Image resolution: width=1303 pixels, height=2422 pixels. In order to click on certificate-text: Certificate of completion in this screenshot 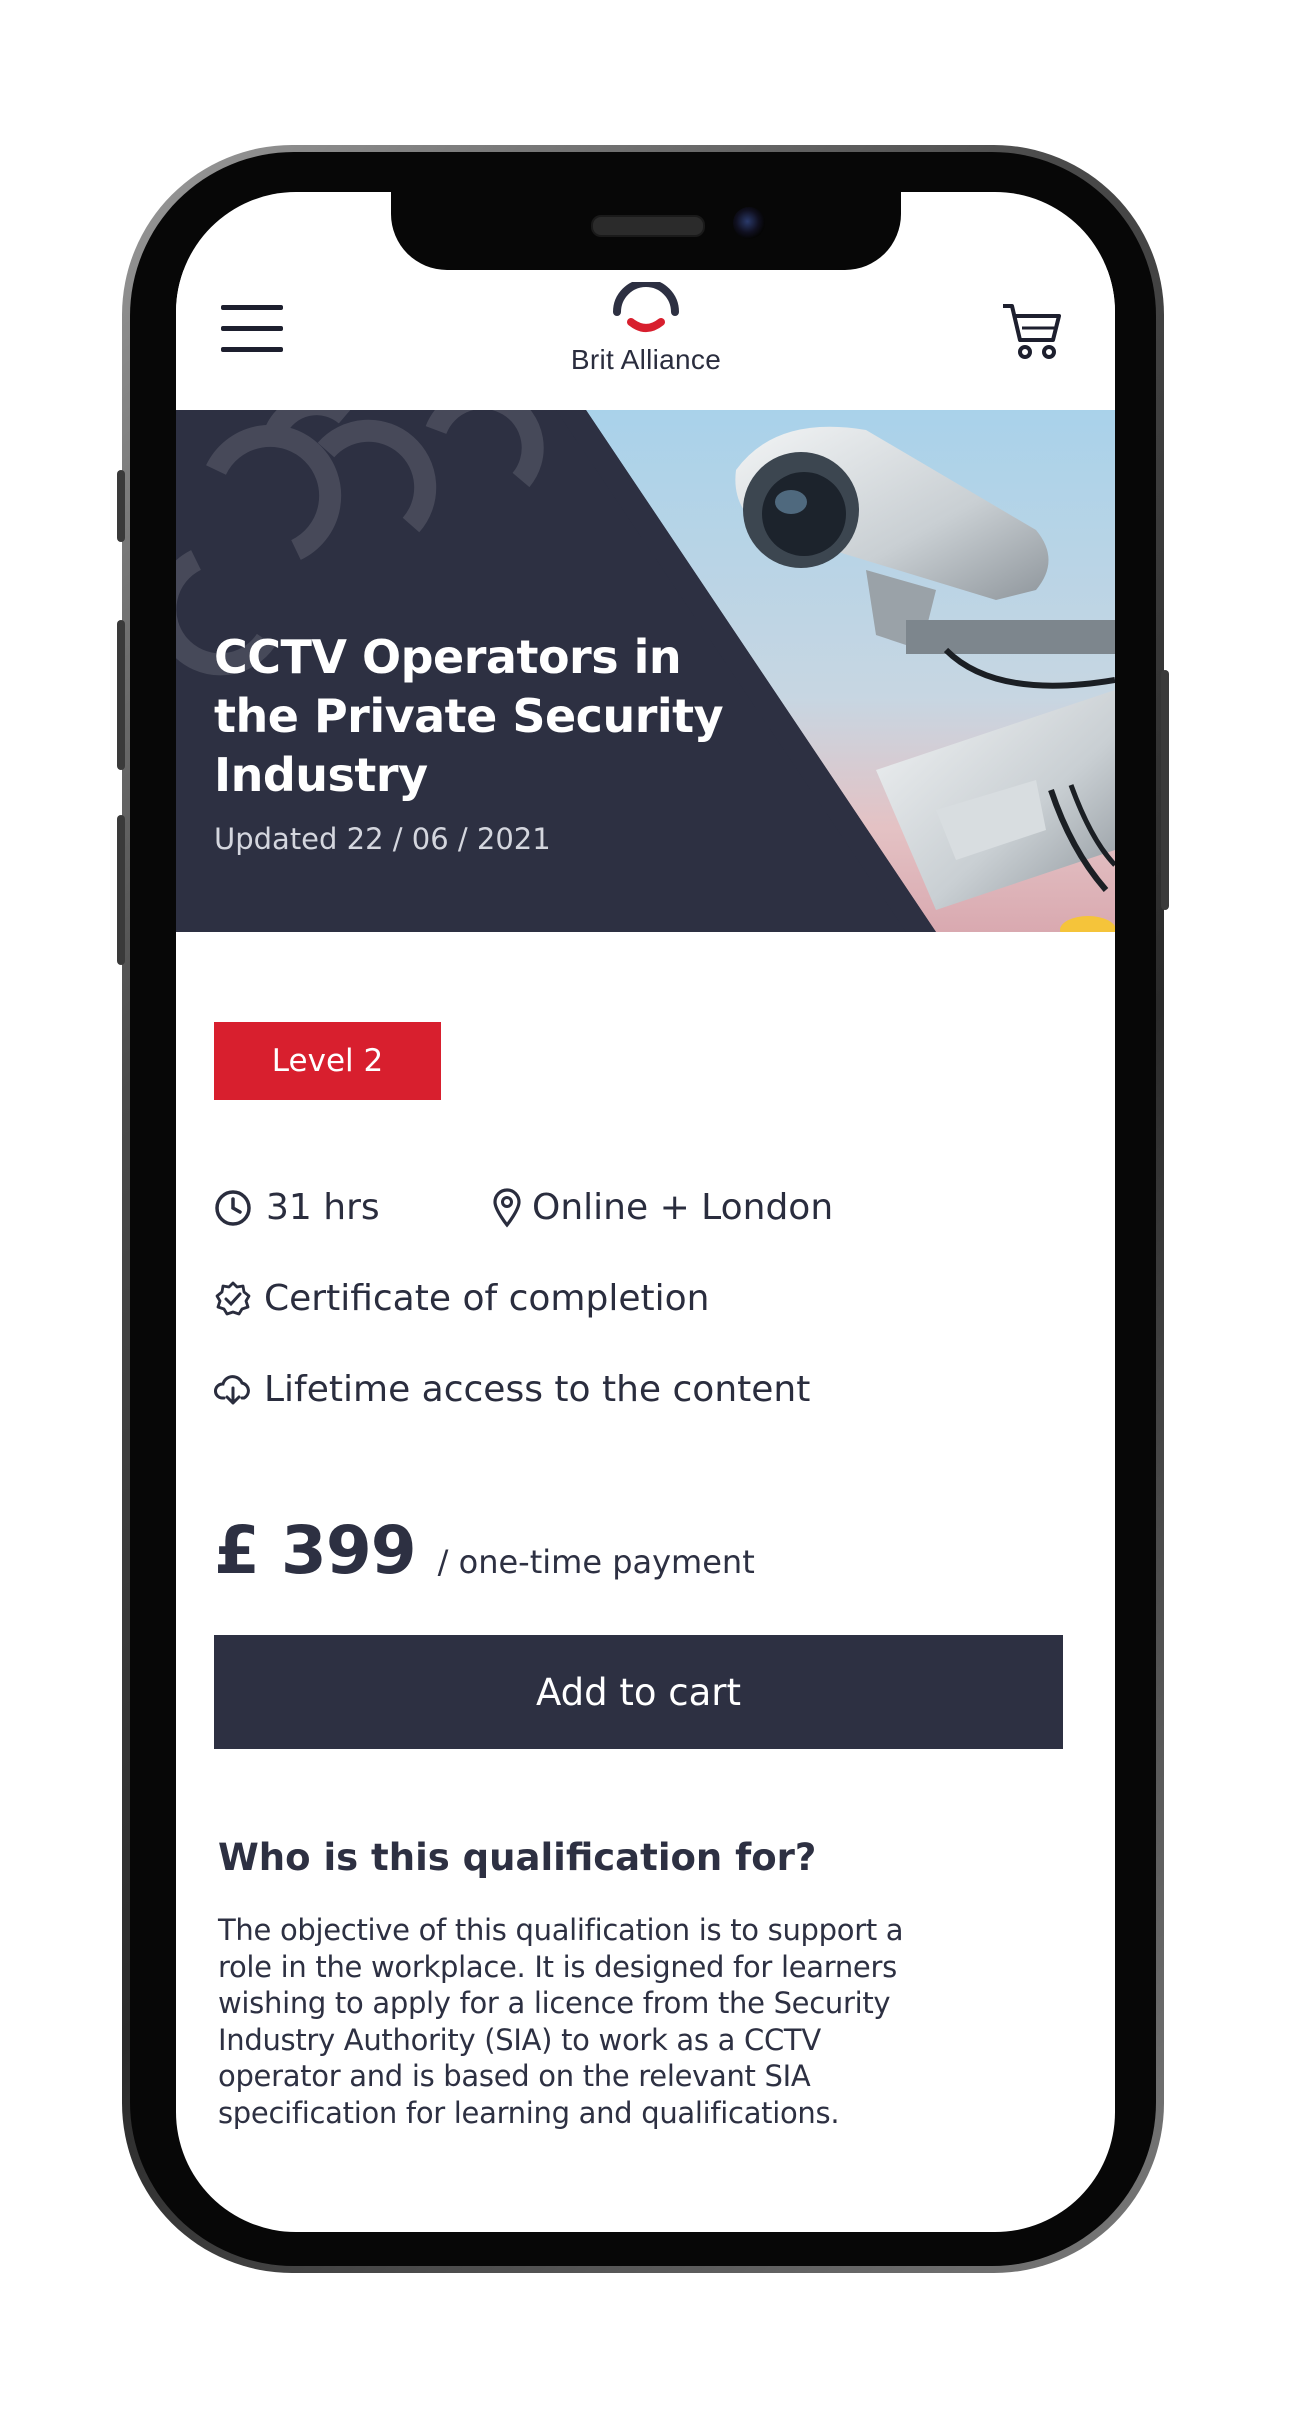, I will do `click(487, 1298)`.